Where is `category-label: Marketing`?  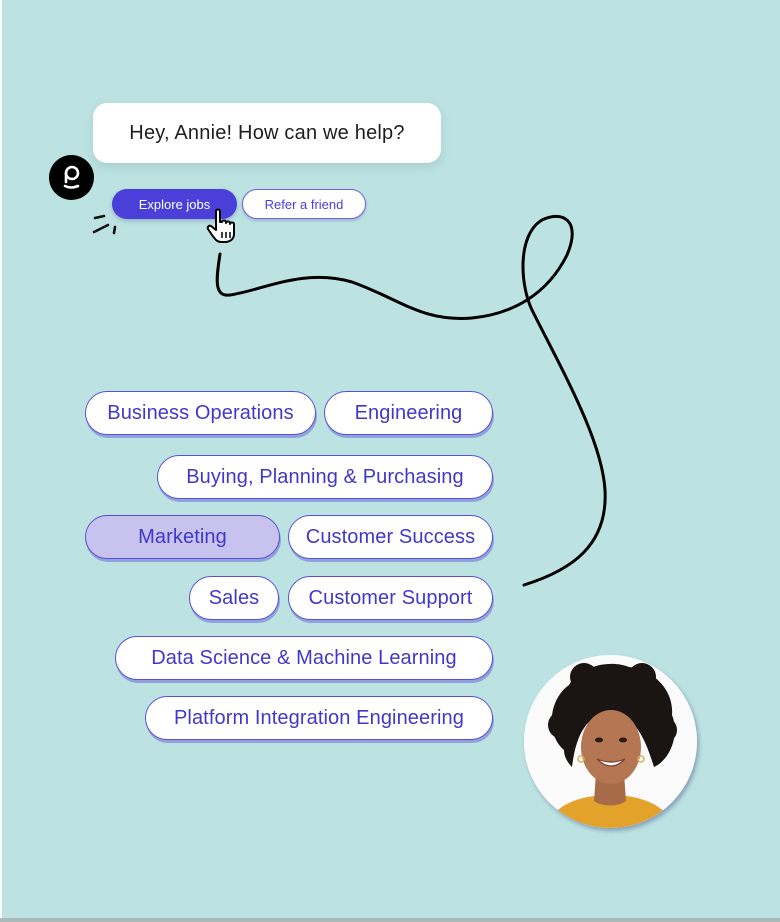
category-label: Marketing is located at coordinates (182, 536).